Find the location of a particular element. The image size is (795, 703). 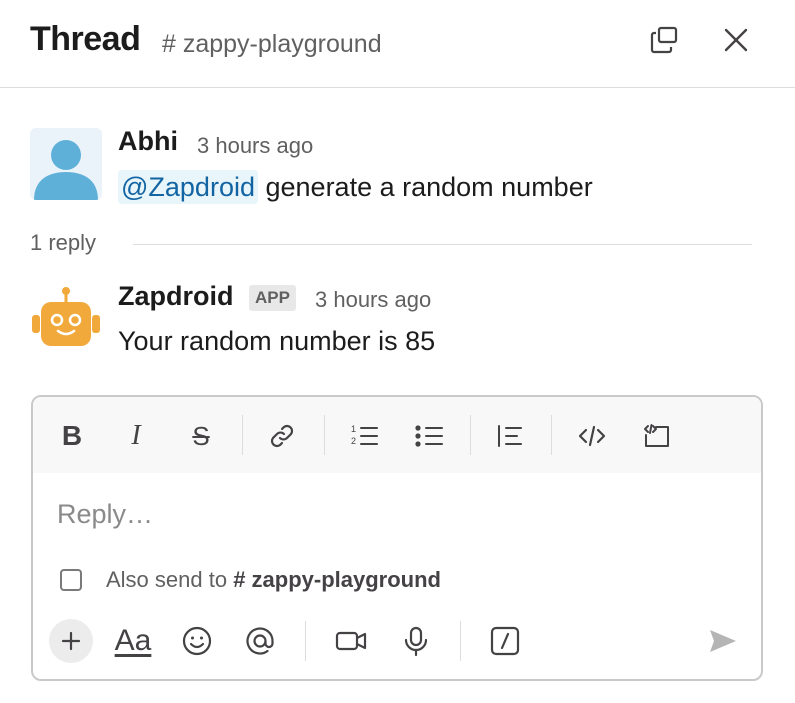

video-icon is located at coordinates (351, 641).